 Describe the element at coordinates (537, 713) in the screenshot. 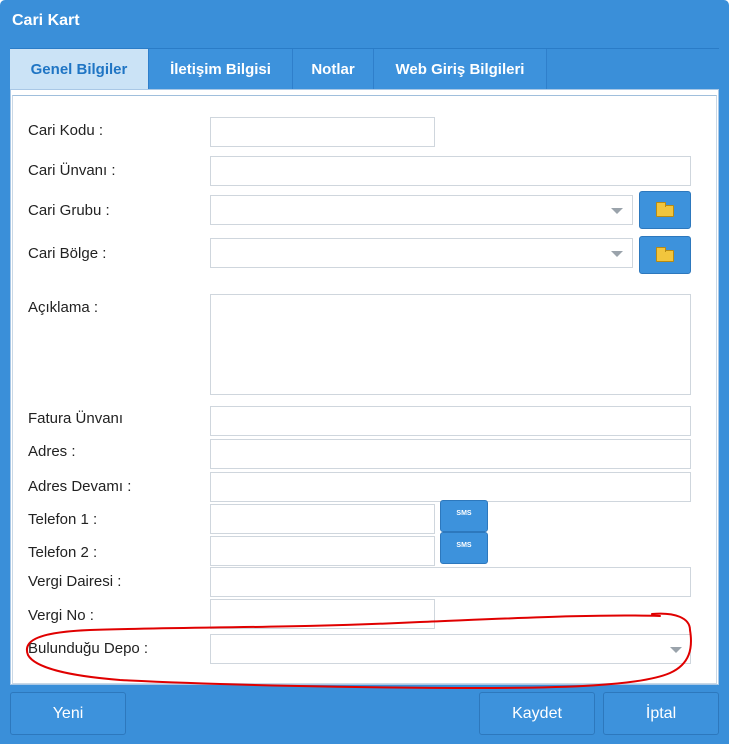

I see `kaydet-button: Kaydet` at that location.